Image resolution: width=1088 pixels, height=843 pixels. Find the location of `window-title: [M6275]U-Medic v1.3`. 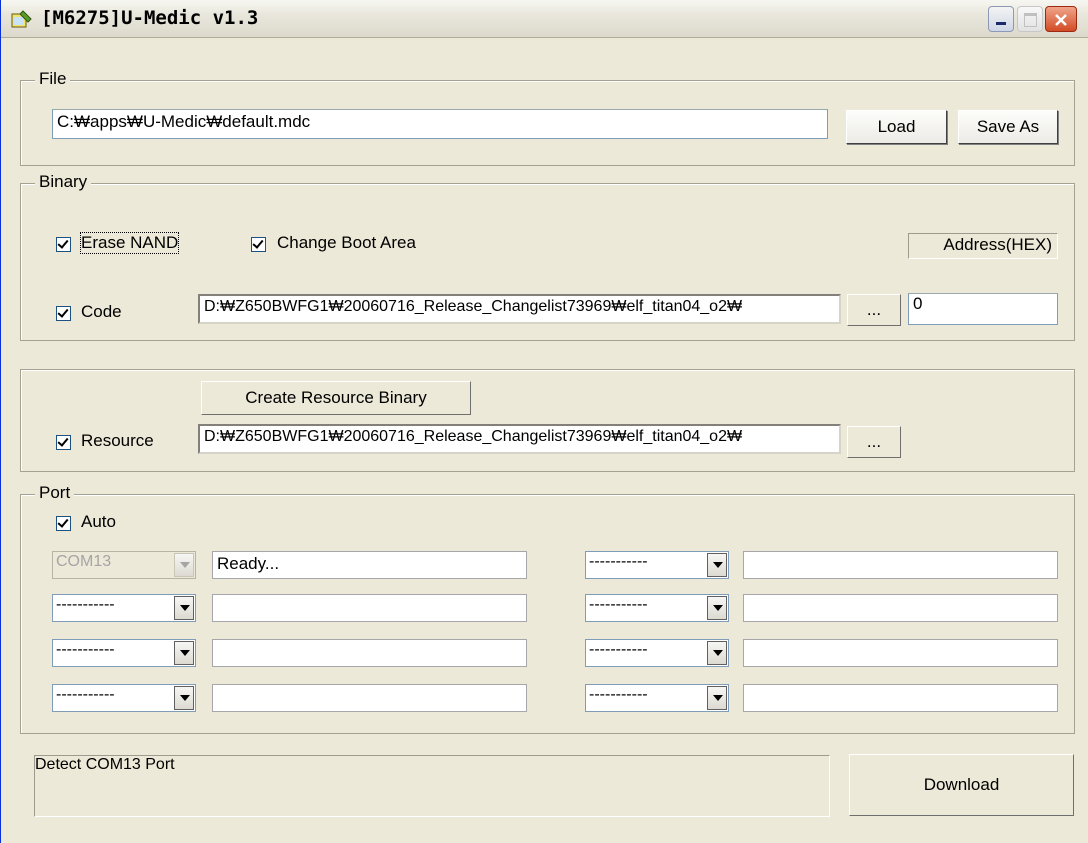

window-title: [M6275]U-Medic v1.3 is located at coordinates (150, 18).